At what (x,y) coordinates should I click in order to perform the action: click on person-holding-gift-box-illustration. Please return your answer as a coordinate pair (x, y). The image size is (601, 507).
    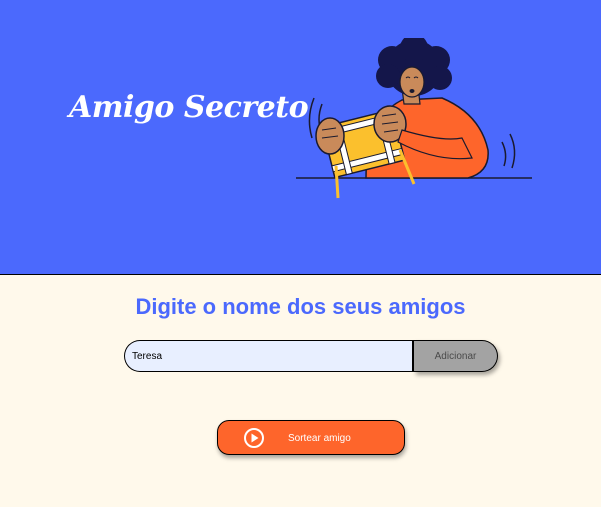
    Looking at the image, I should click on (414, 118).